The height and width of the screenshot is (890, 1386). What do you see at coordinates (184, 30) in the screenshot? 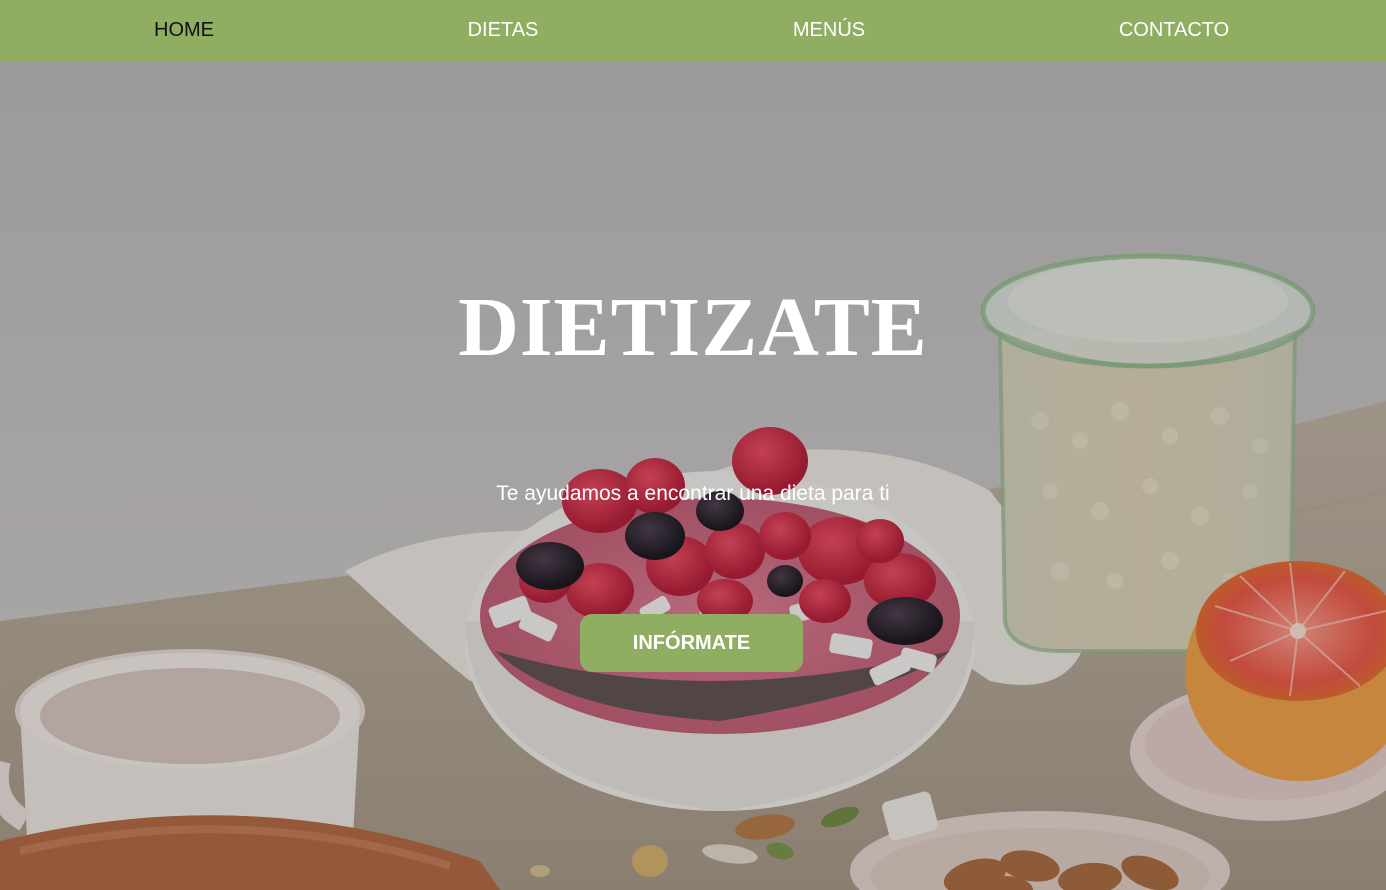
I see `nav-link-home: HOME` at bounding box center [184, 30].